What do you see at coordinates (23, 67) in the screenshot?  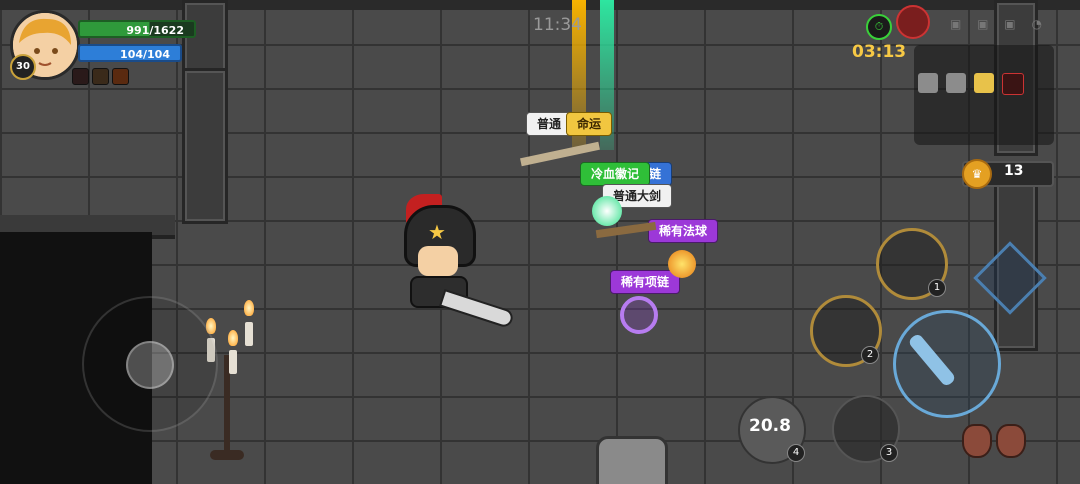 I see `level-badge: 30` at bounding box center [23, 67].